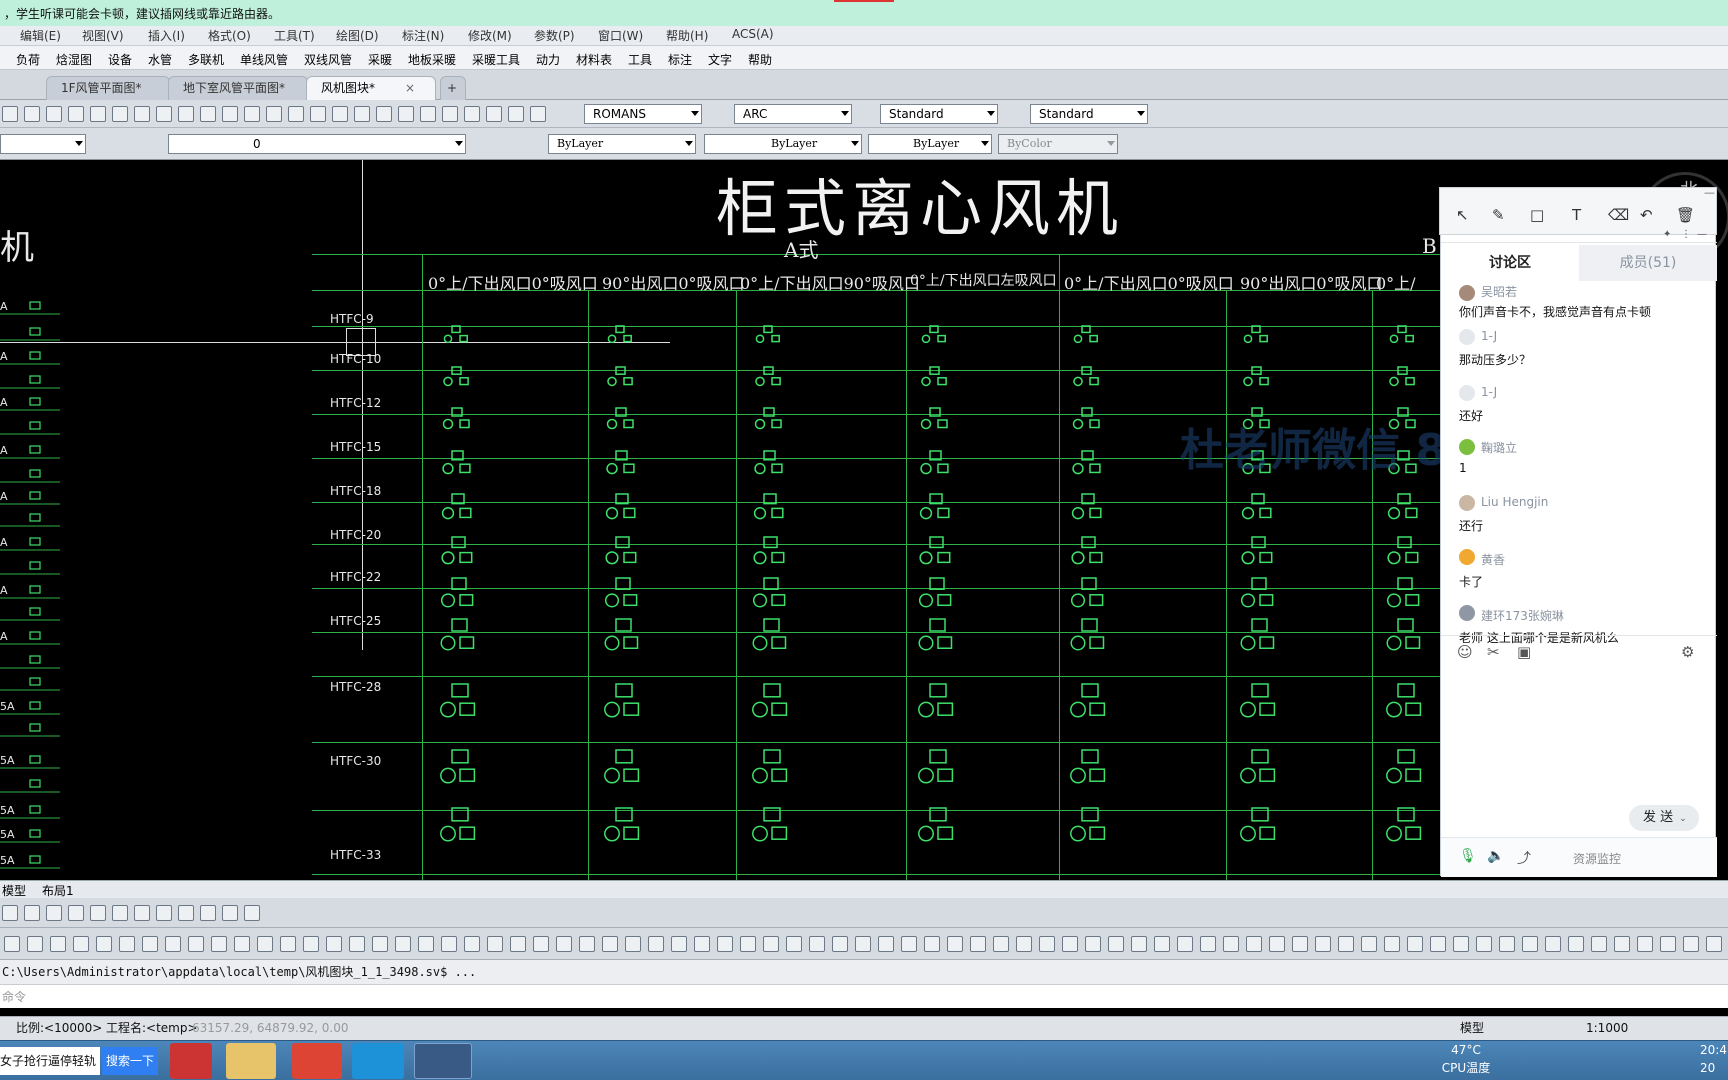 This screenshot has width=1728, height=1080. What do you see at coordinates (264, 59) in the screenshot?
I see `menu-single-duct: 单线风管` at bounding box center [264, 59].